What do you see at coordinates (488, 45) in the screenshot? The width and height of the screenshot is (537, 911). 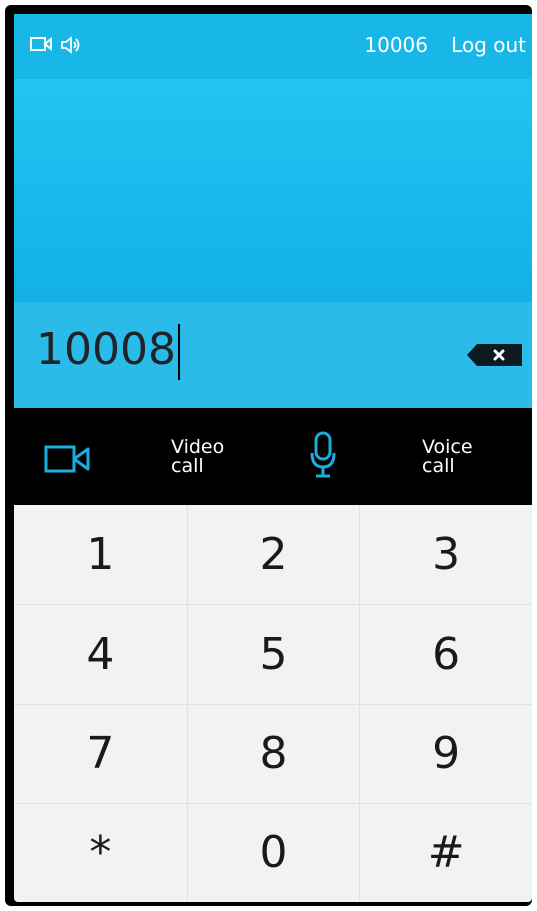 I see `logout-link: Log out` at bounding box center [488, 45].